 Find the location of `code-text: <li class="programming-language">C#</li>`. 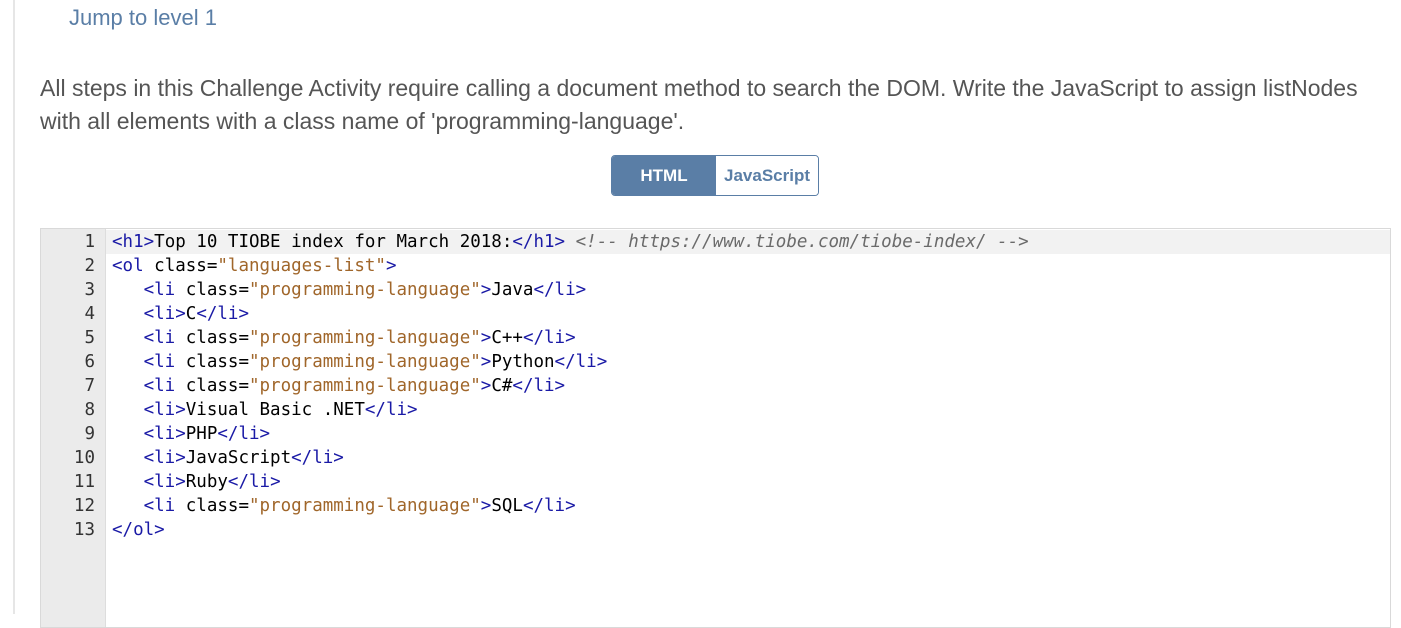

code-text: <li class="programming-language">C#</li> is located at coordinates (338, 386).